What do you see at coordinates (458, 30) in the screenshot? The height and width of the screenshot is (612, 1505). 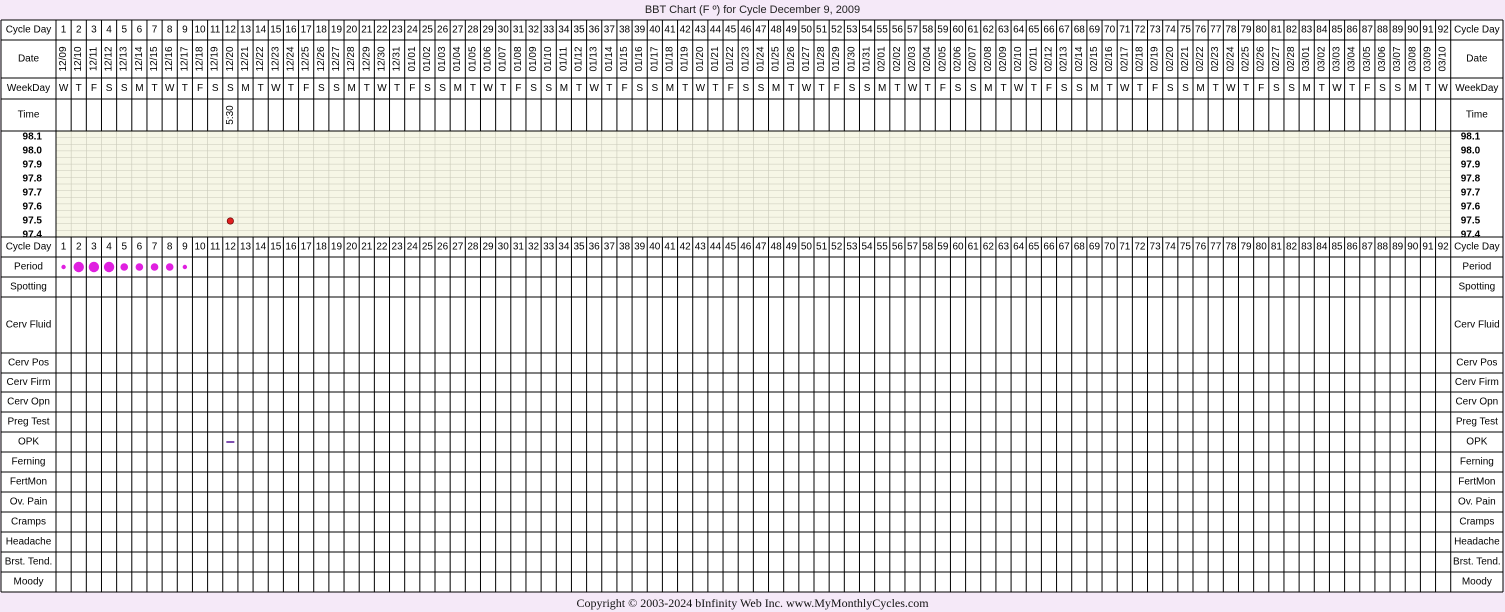 I see `cycle-day-label: 27` at bounding box center [458, 30].